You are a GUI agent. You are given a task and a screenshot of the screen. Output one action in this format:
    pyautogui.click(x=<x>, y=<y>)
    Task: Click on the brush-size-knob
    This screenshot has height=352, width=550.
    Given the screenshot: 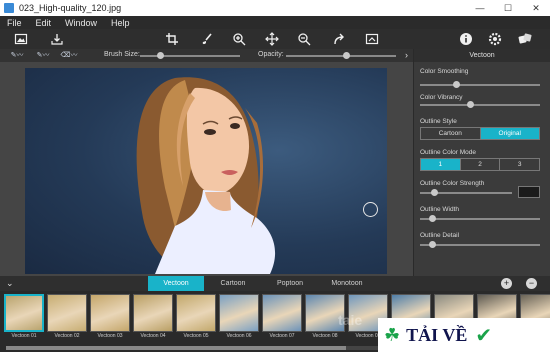 What is the action you would take?
    pyautogui.click(x=160, y=55)
    